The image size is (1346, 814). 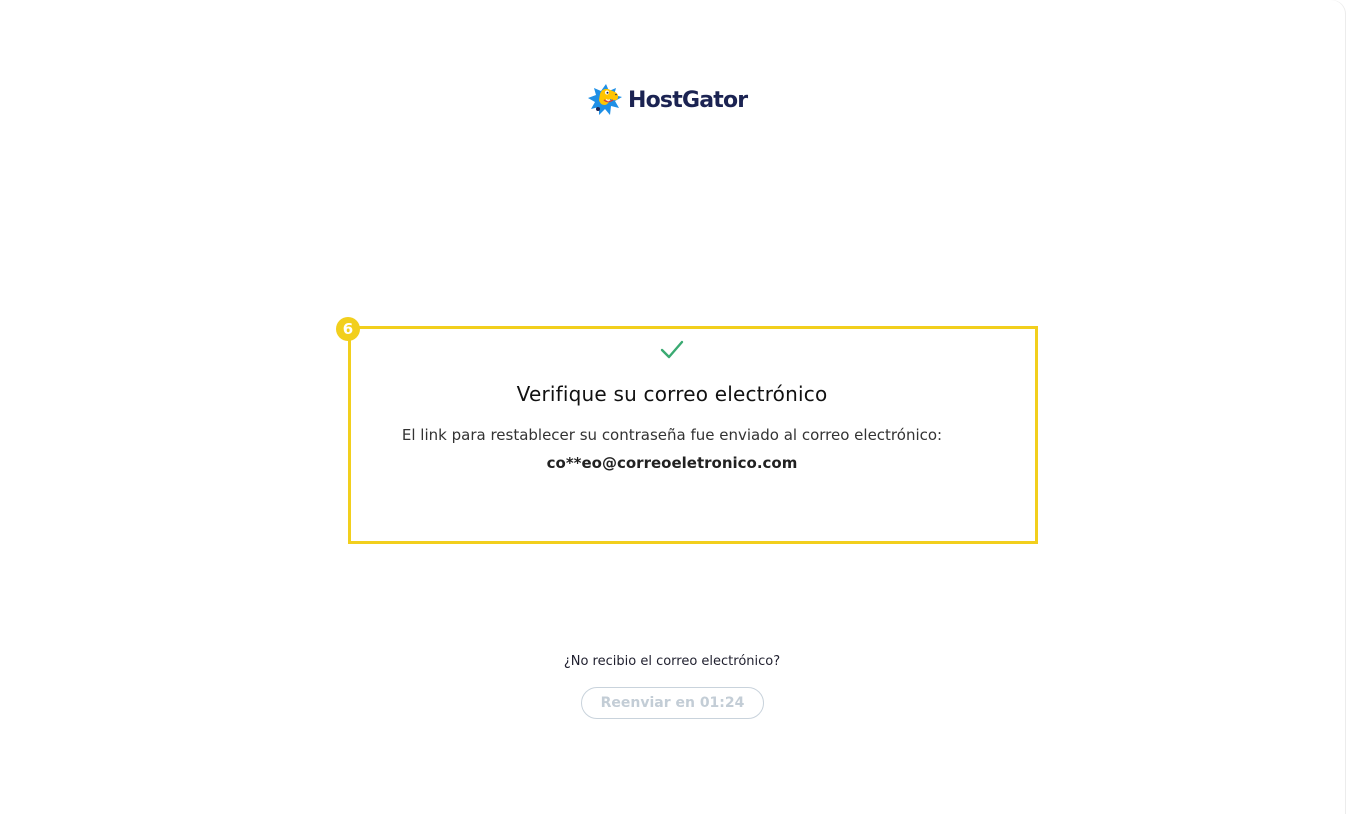 I want to click on resend-question: ¿No recibio el correo electrónico?, so click(x=672, y=661).